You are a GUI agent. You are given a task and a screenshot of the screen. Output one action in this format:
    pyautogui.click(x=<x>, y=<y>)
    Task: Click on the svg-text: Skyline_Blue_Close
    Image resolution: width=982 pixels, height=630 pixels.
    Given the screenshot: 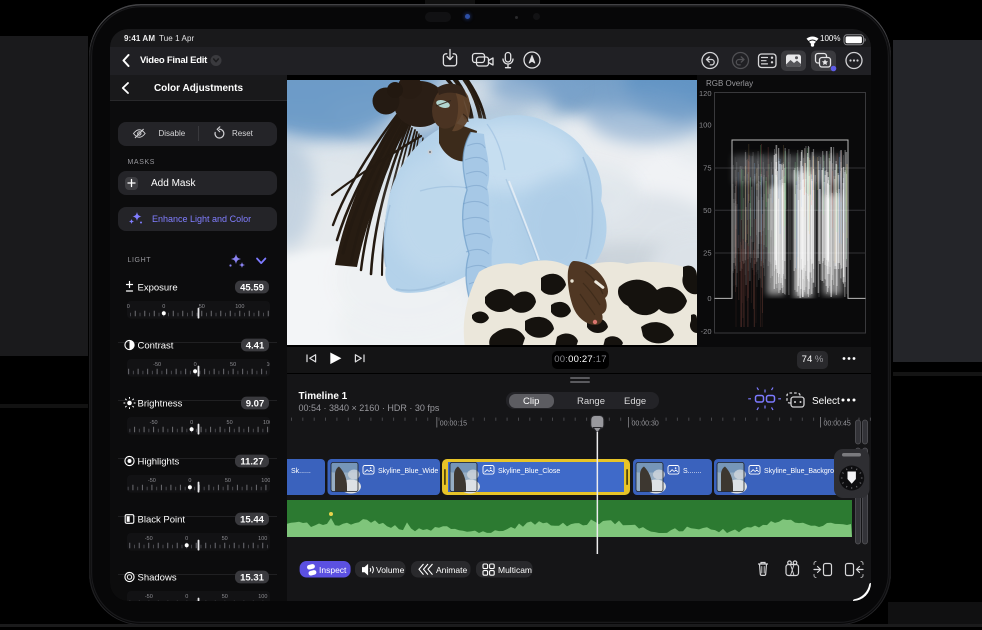 What is the action you would take?
    pyautogui.click(x=529, y=471)
    